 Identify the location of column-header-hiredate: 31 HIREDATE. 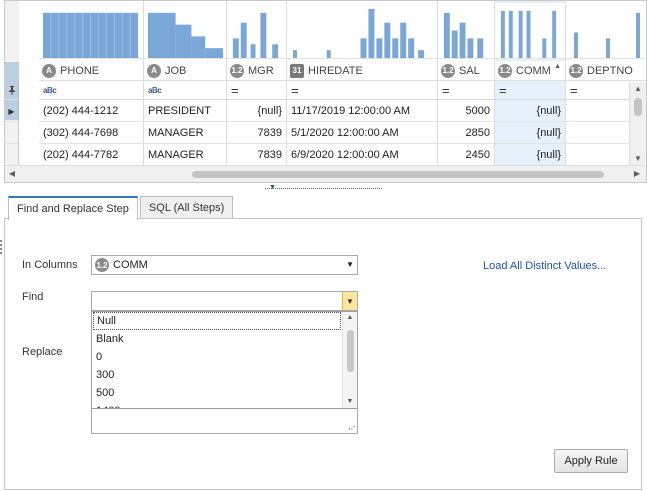
(362, 71).